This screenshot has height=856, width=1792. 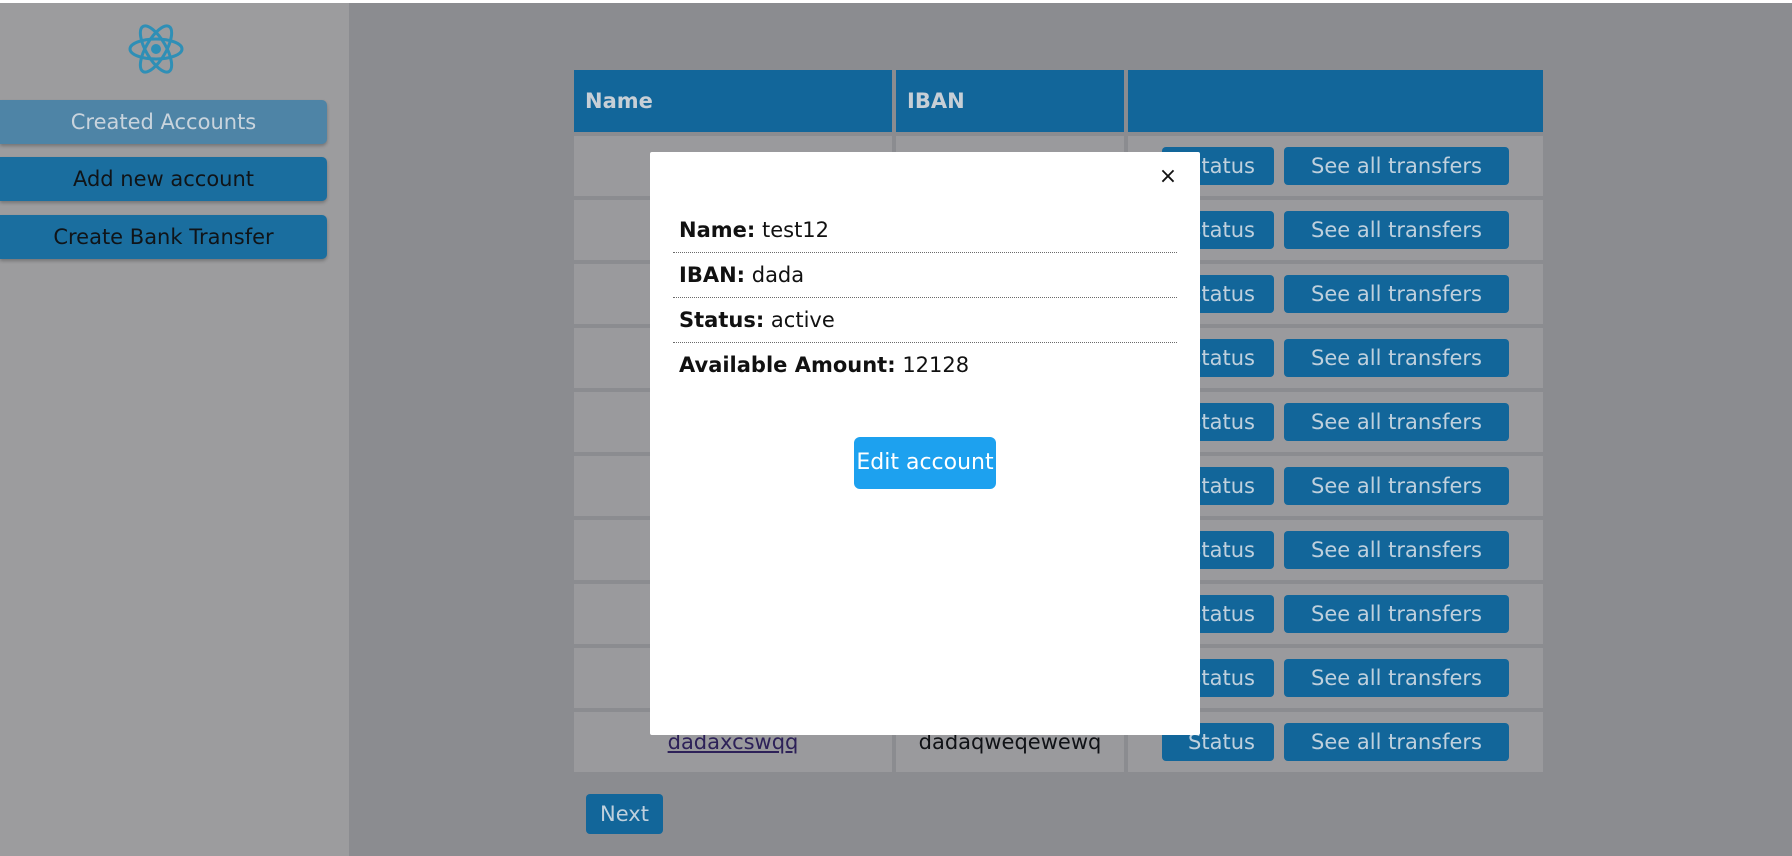 What do you see at coordinates (717, 230) in the screenshot?
I see `detail-label: Name:` at bounding box center [717, 230].